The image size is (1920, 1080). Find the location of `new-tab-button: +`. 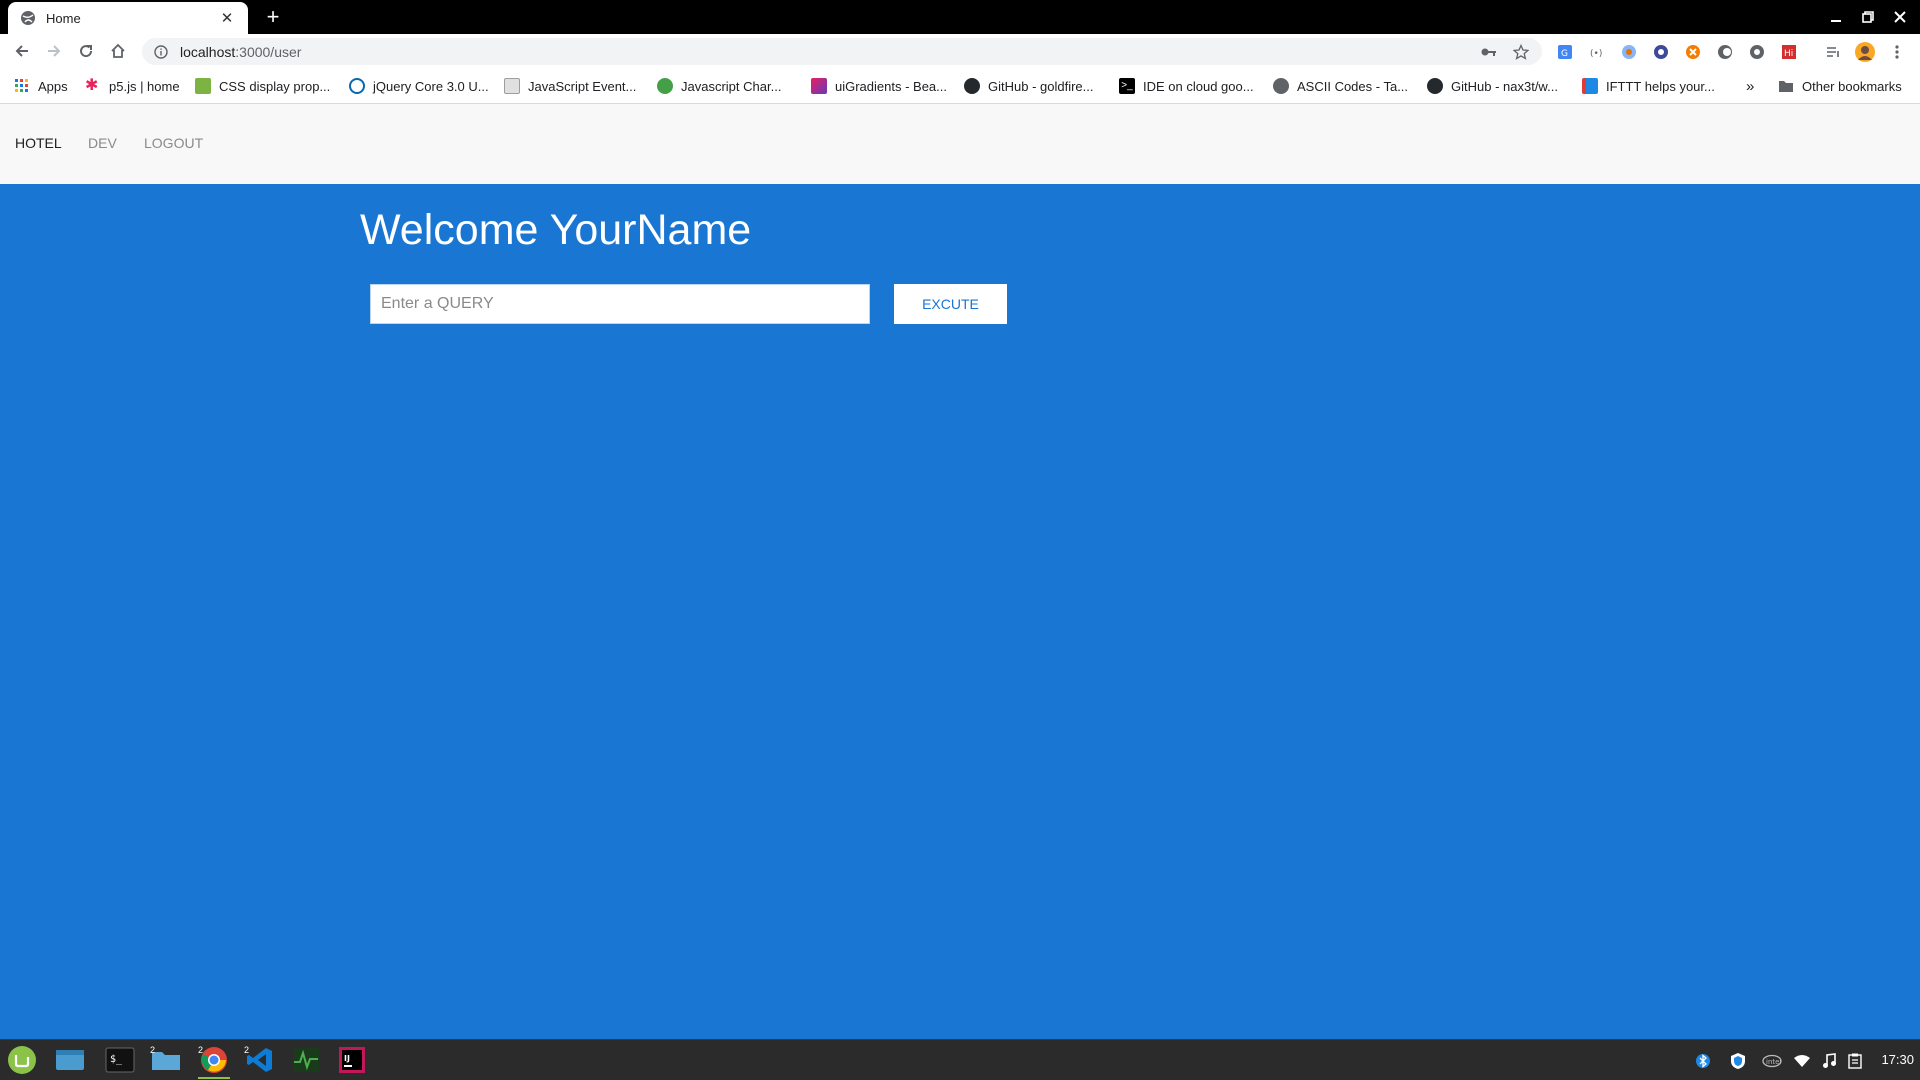

new-tab-button: + is located at coordinates (273, 17).